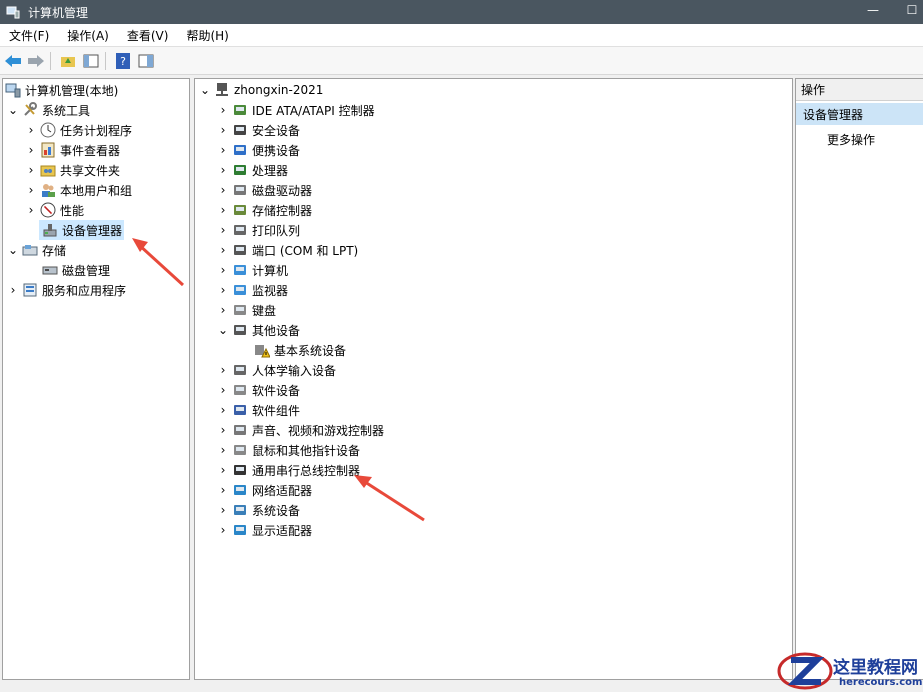 The height and width of the screenshot is (692, 923). I want to click on tree-root: 计算机管理(本地), so click(61, 90).